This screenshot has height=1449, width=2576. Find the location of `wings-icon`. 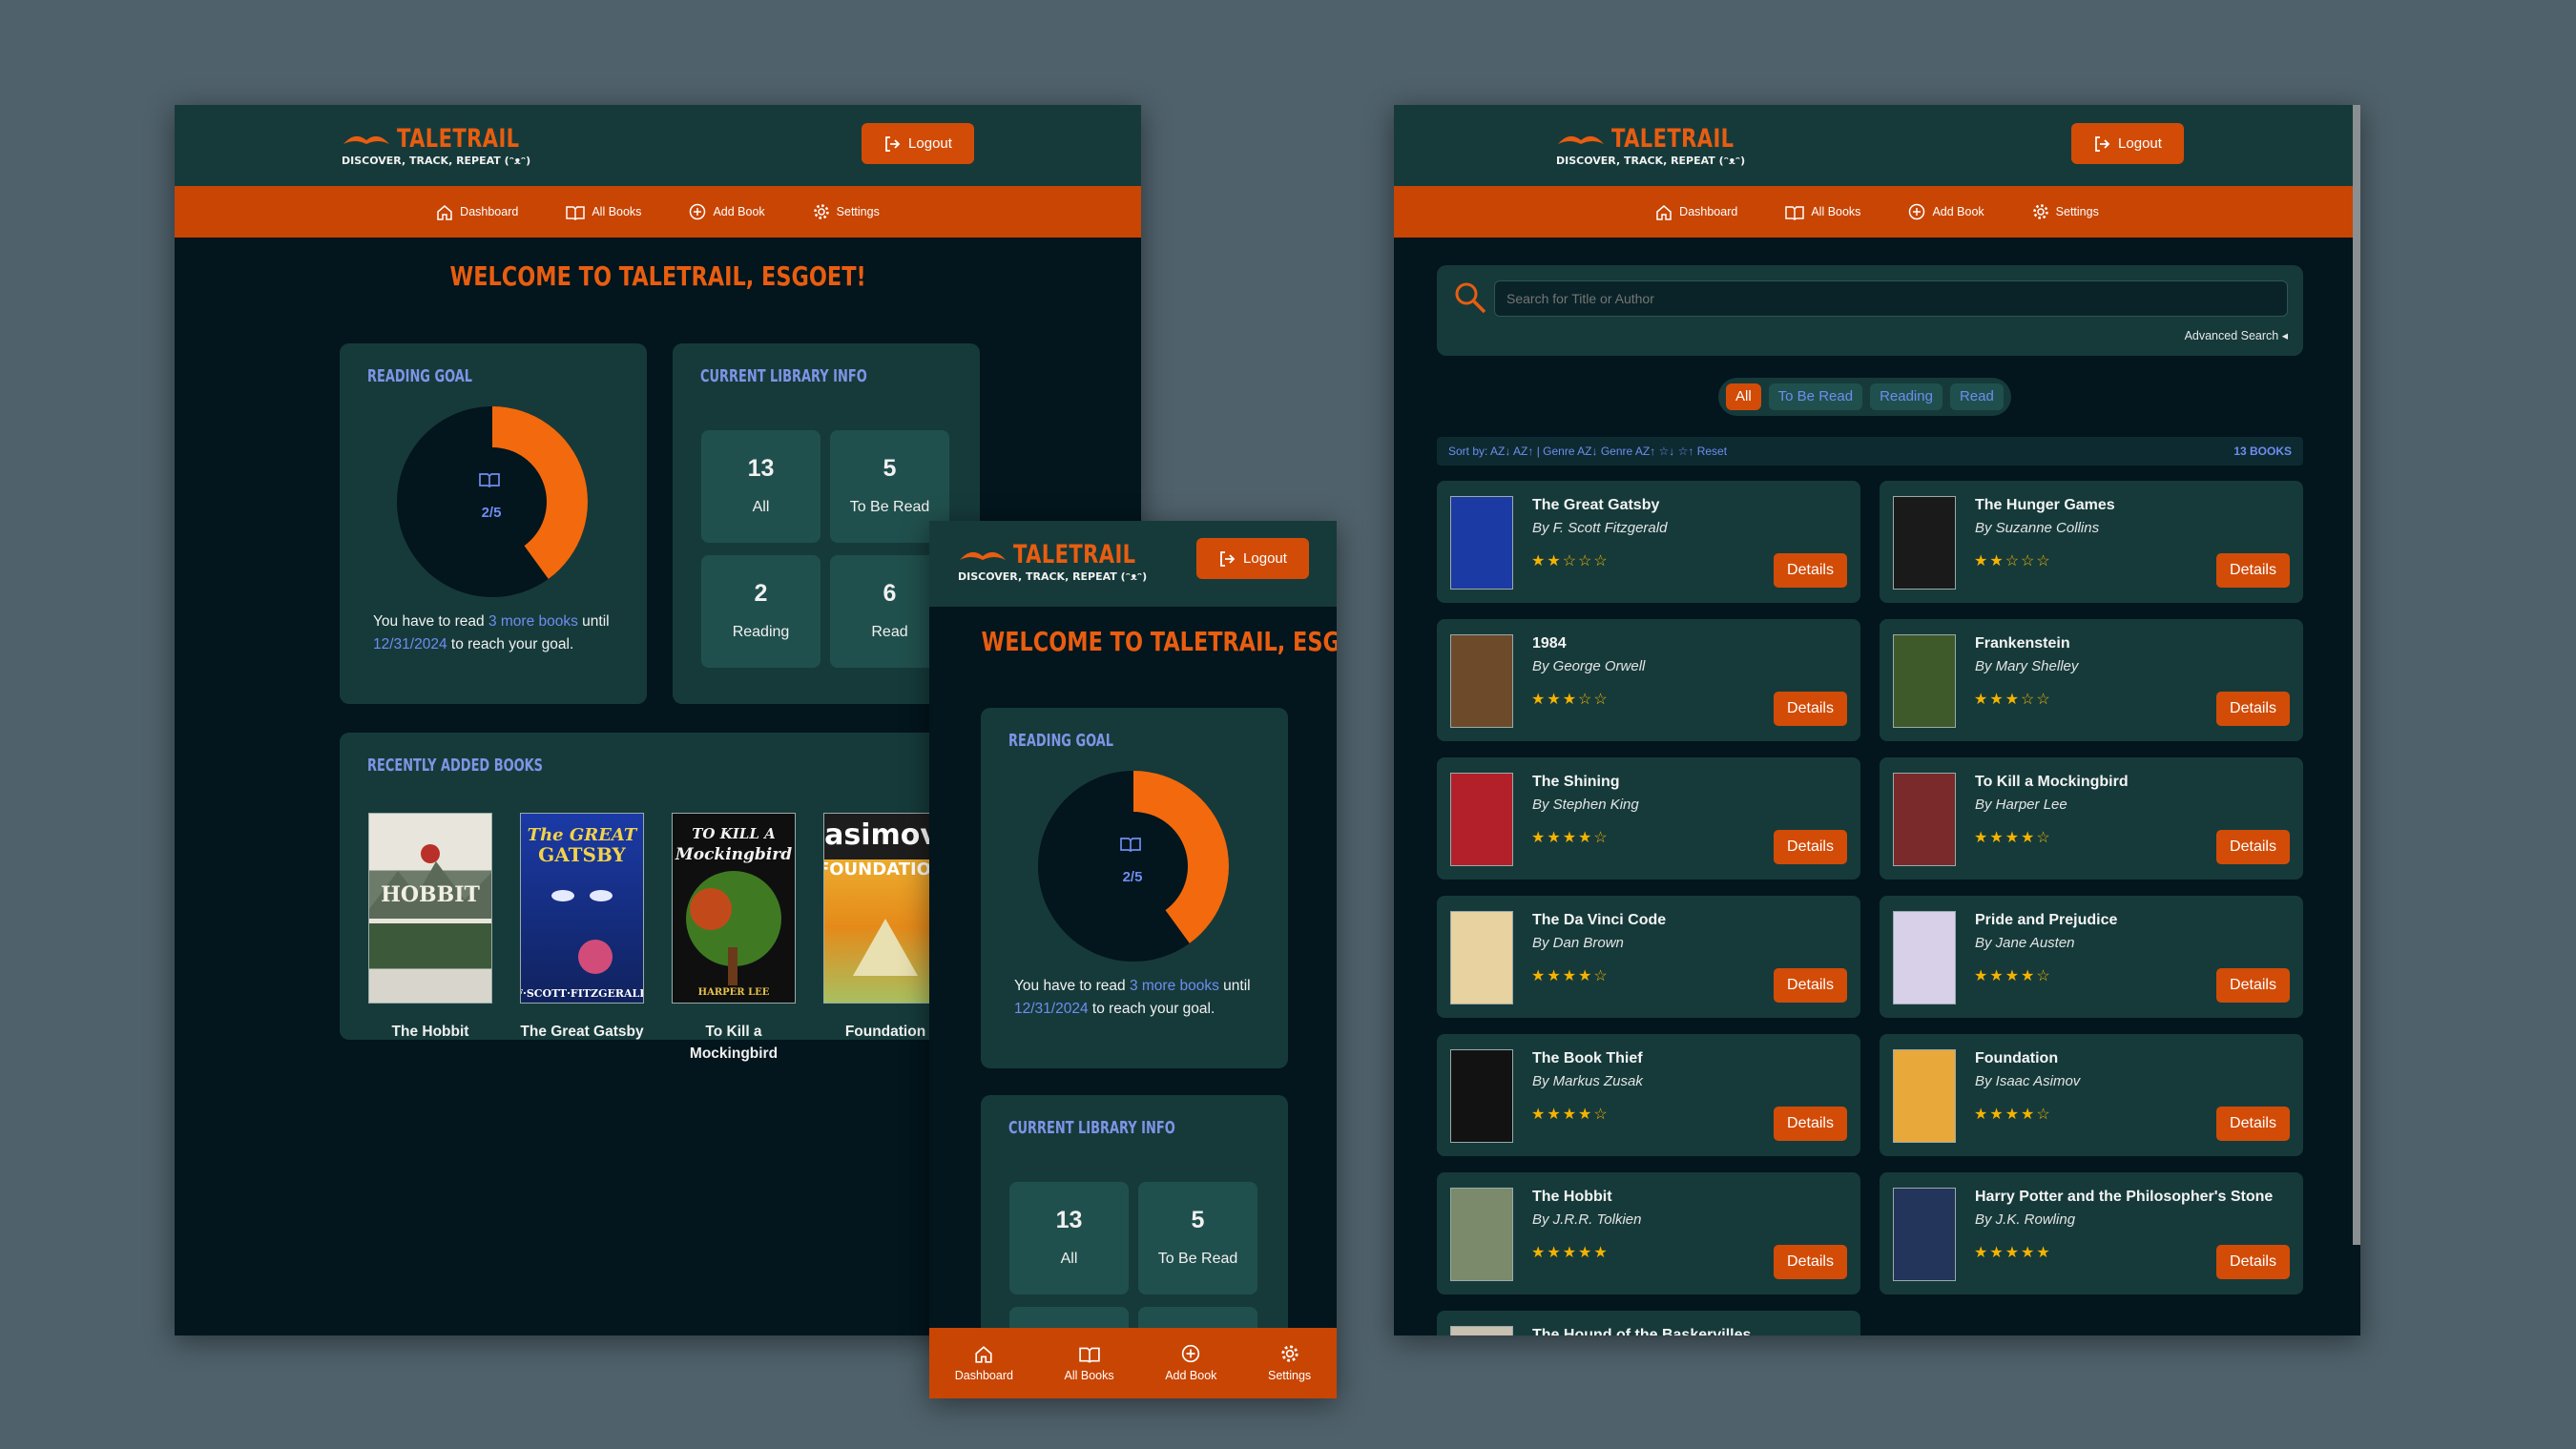

wings-icon is located at coordinates (366, 139).